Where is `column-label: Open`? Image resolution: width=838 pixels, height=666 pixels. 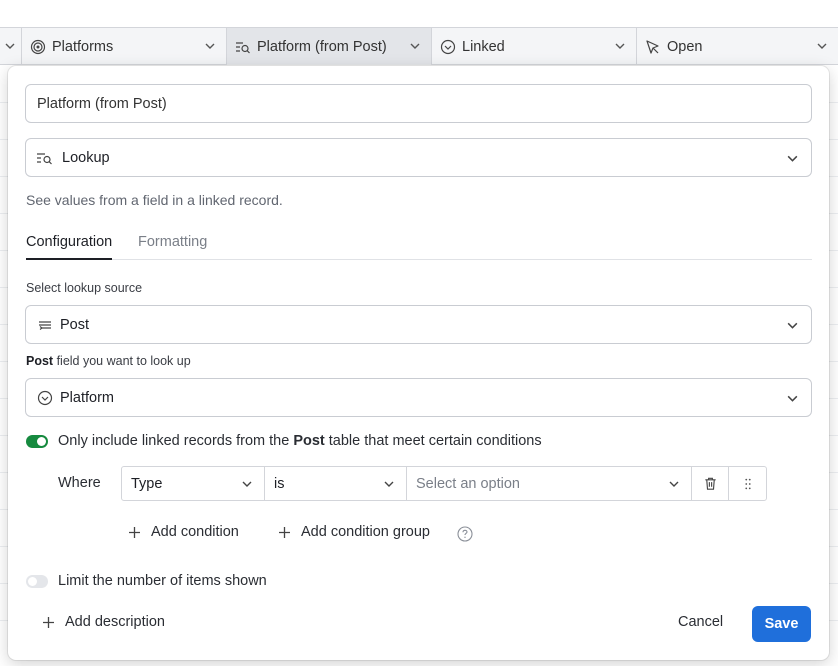 column-label: Open is located at coordinates (685, 46).